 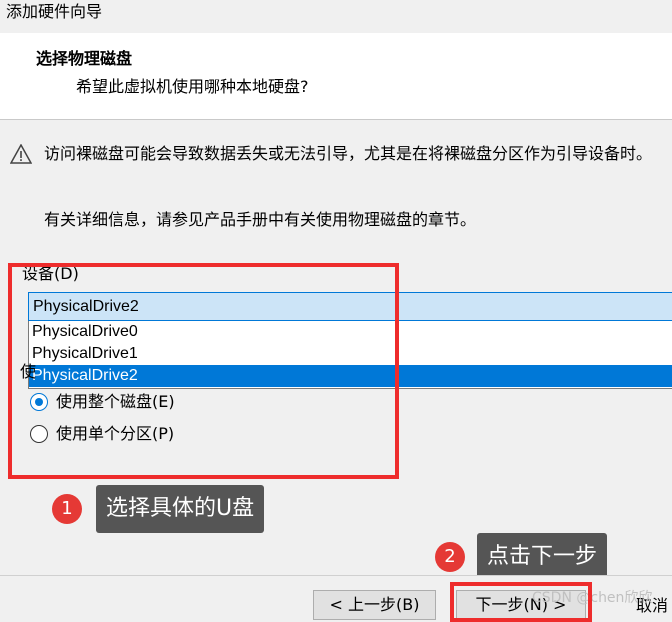 I want to click on window-title: 添加硬件向导, so click(x=336, y=15).